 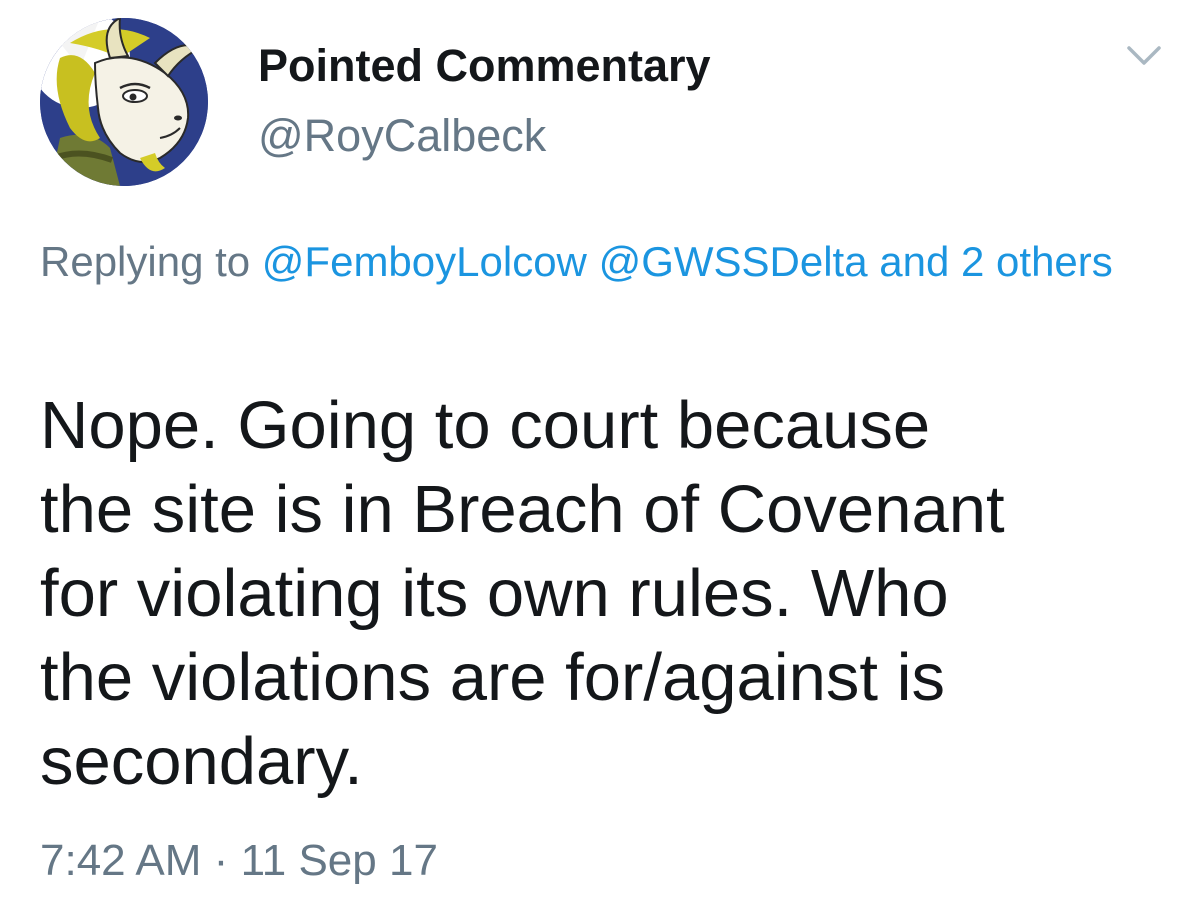 What do you see at coordinates (339, 860) in the screenshot?
I see `tweet-date: 11 Sep 17` at bounding box center [339, 860].